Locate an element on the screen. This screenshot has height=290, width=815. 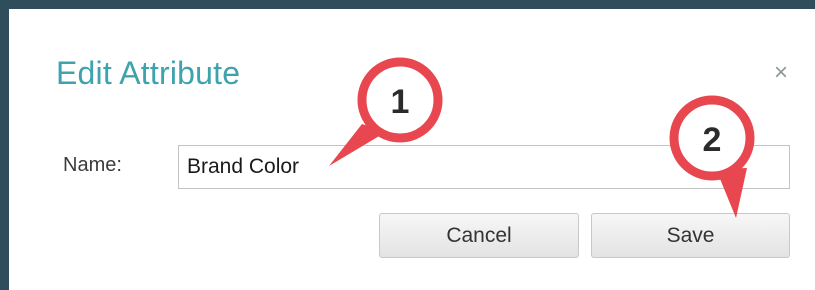
save-button: Save is located at coordinates (690, 235).